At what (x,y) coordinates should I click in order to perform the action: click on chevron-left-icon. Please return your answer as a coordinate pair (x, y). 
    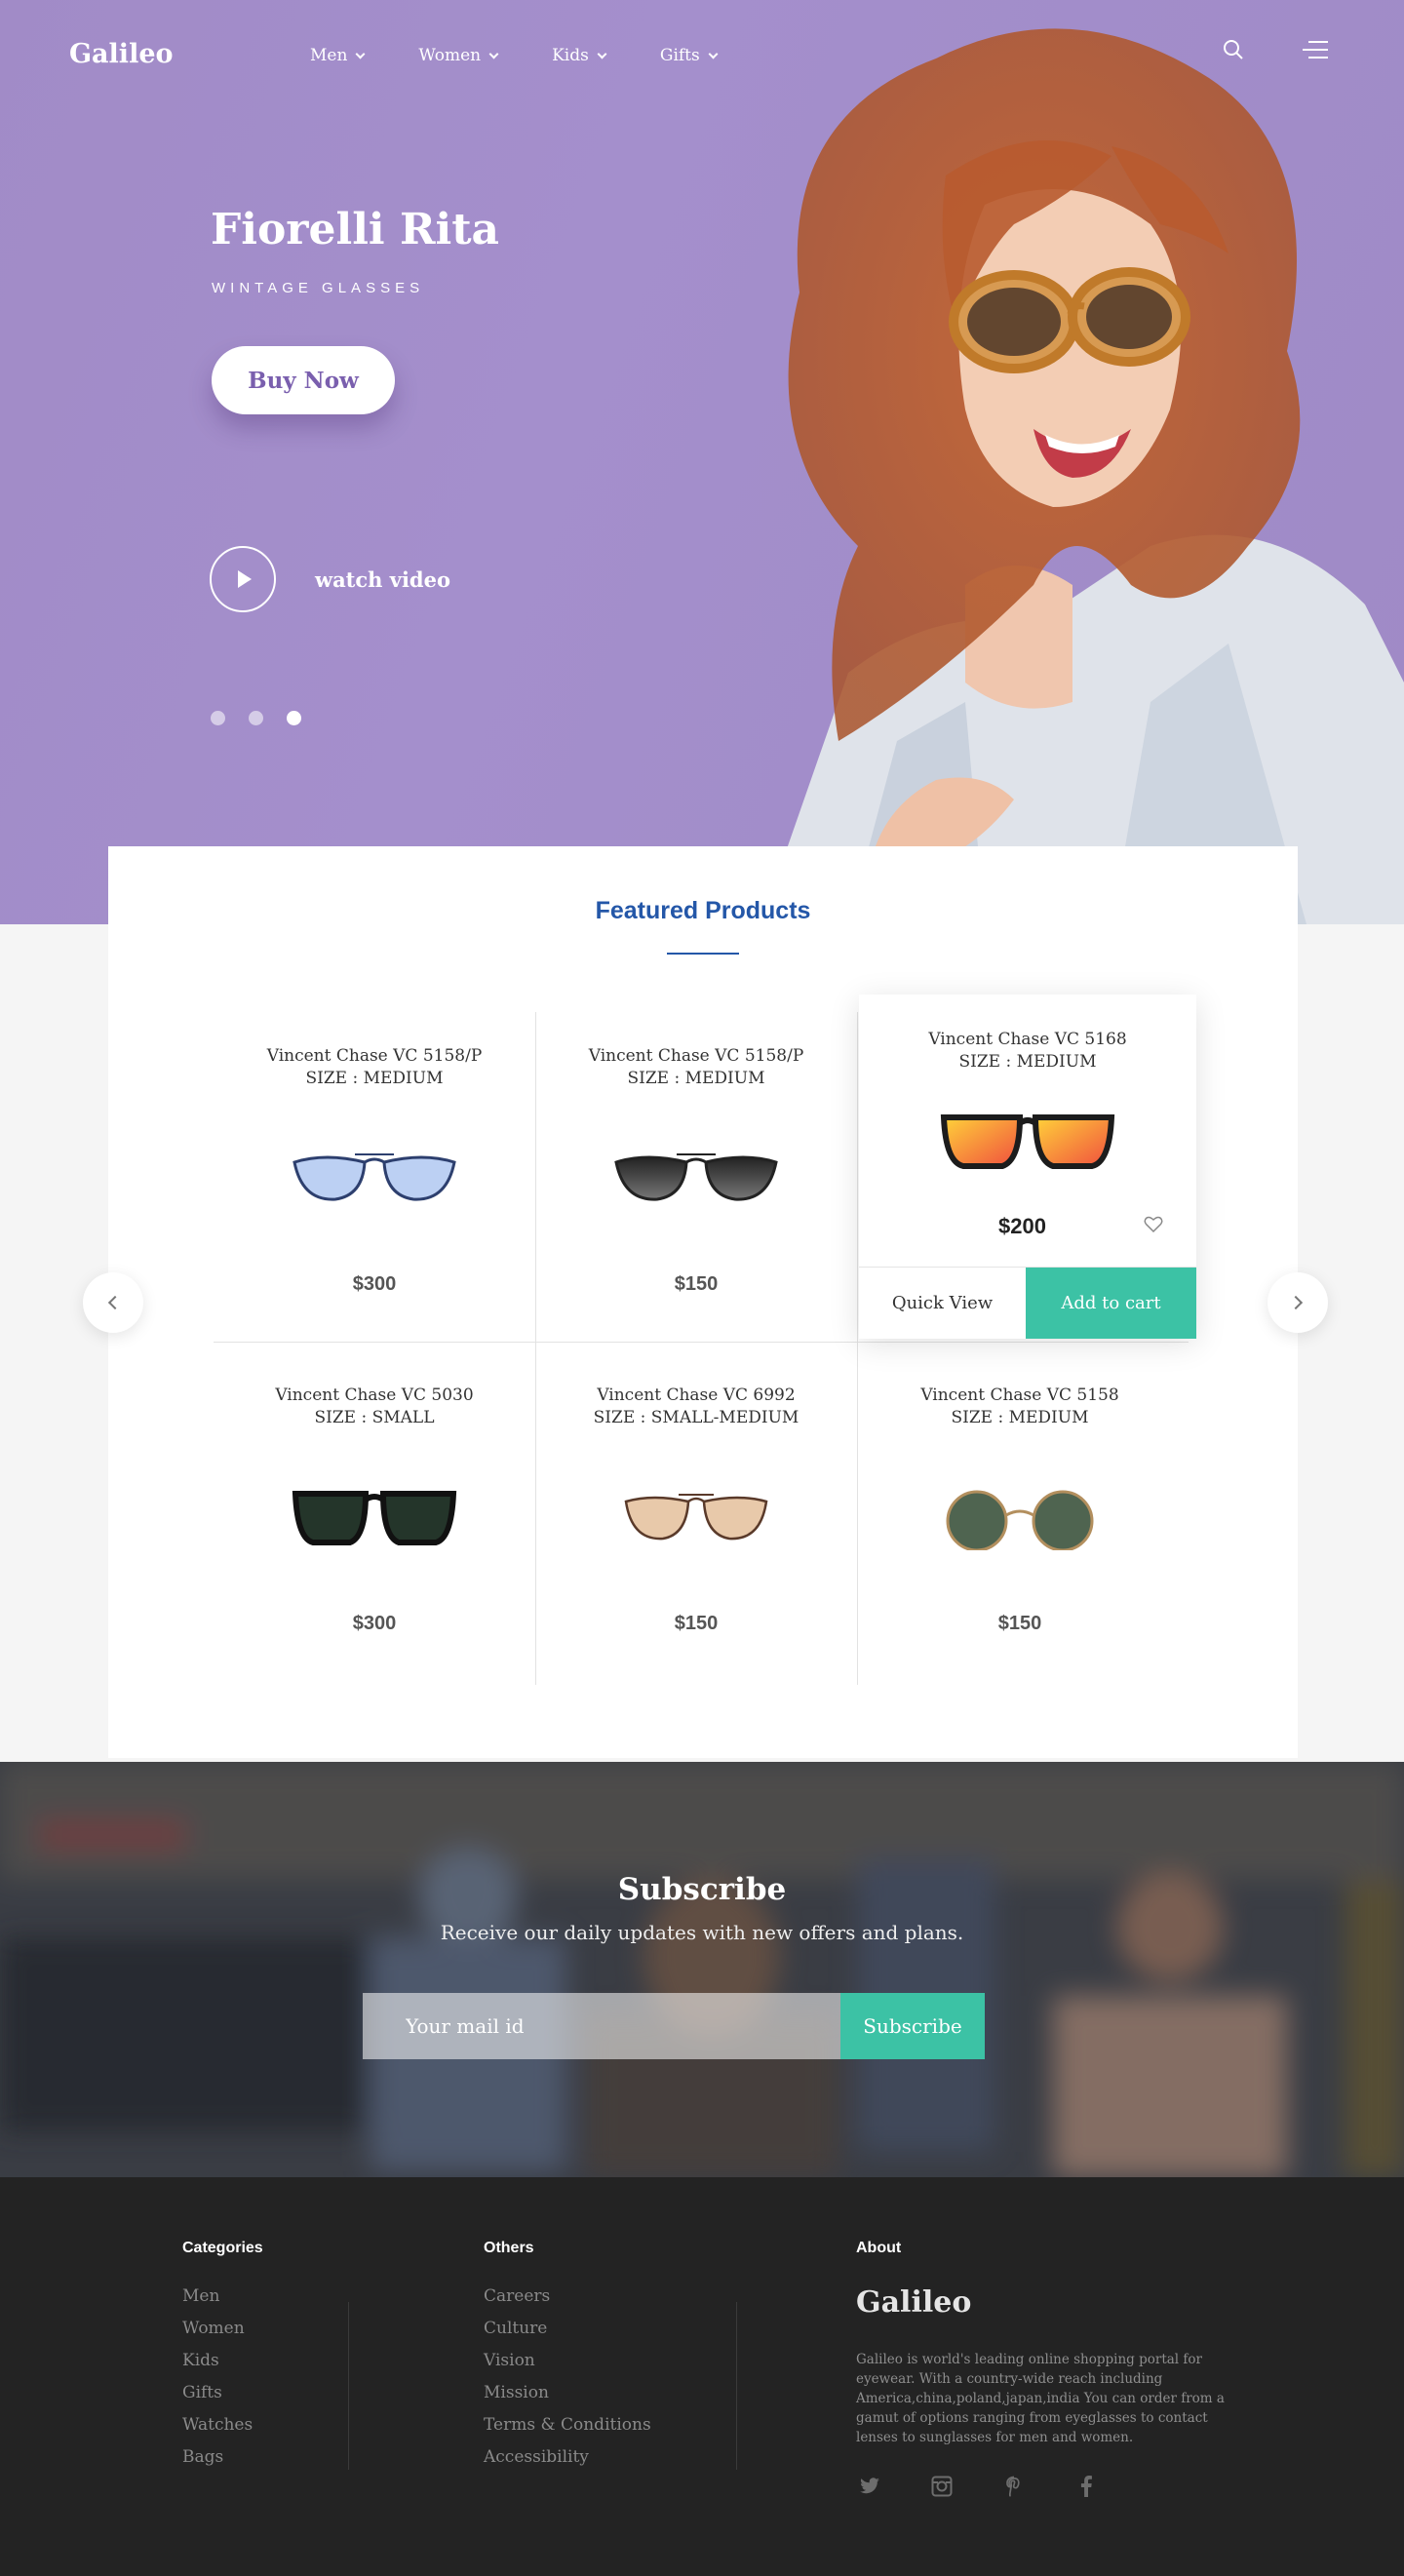
    Looking at the image, I should click on (115, 1302).